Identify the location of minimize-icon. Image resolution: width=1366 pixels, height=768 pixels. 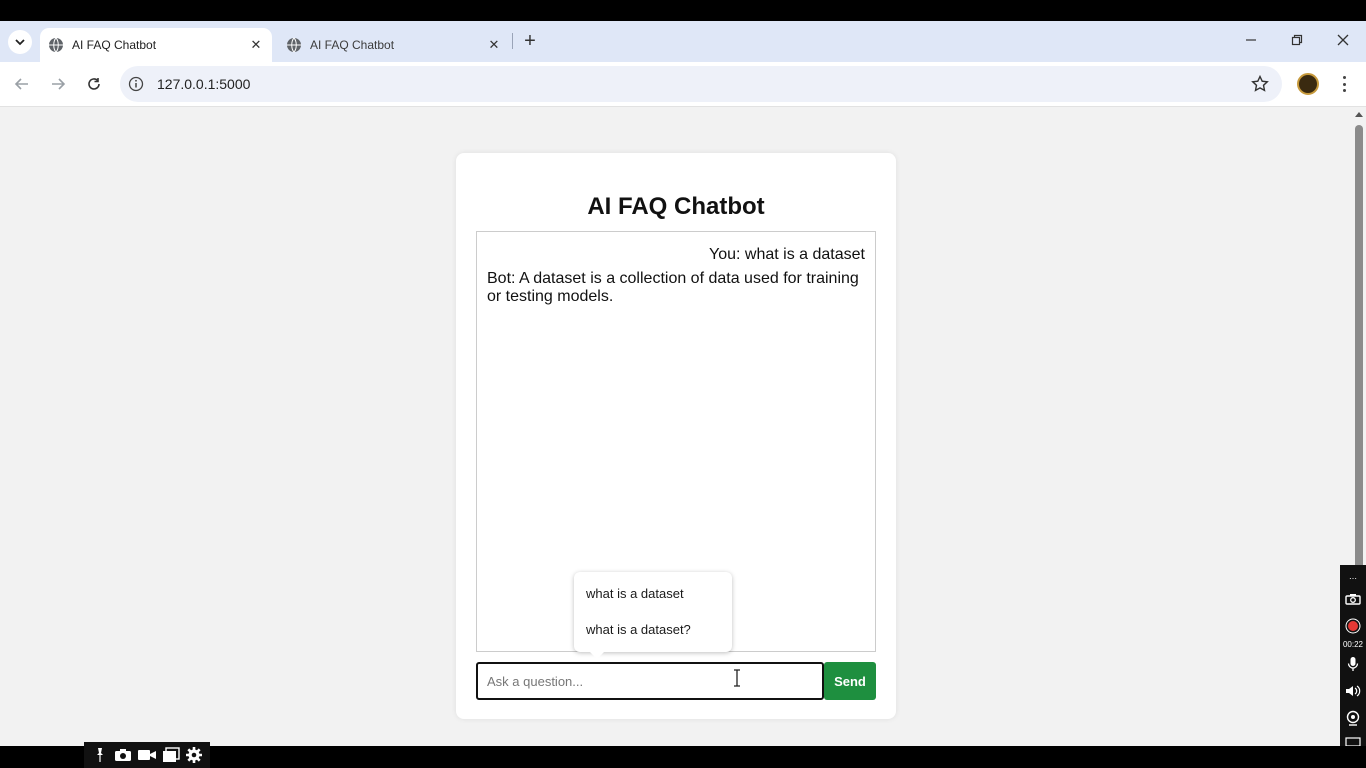
(1251, 40).